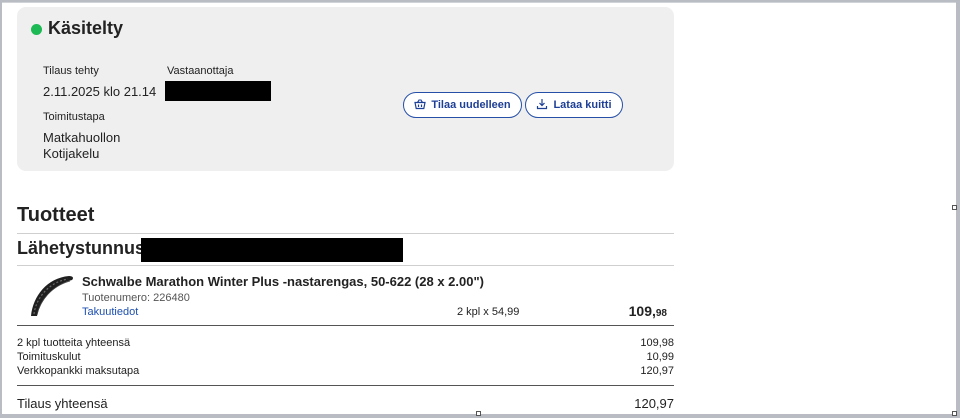 This screenshot has width=960, height=418. Describe the element at coordinates (654, 403) in the screenshot. I see `total-value: 120,97` at that location.